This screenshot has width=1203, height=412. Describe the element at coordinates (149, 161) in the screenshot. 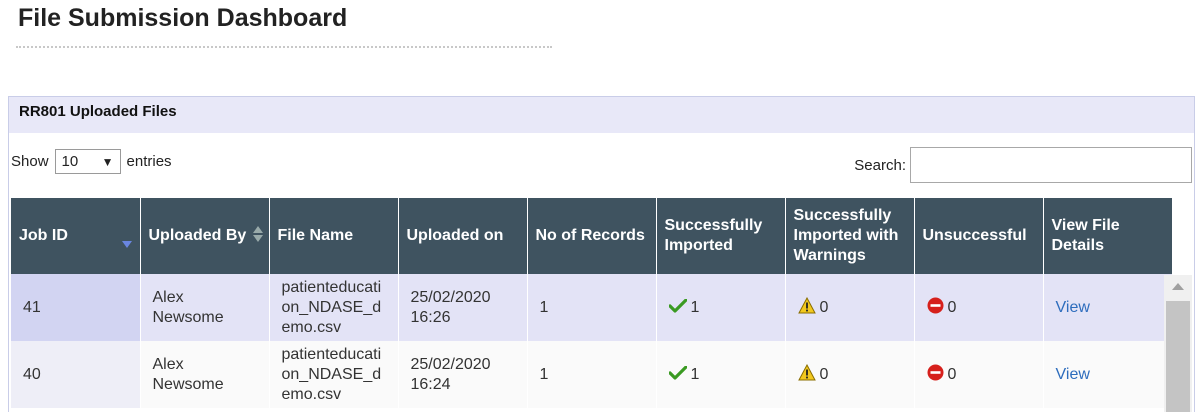

I see `entries-label: entries` at that location.